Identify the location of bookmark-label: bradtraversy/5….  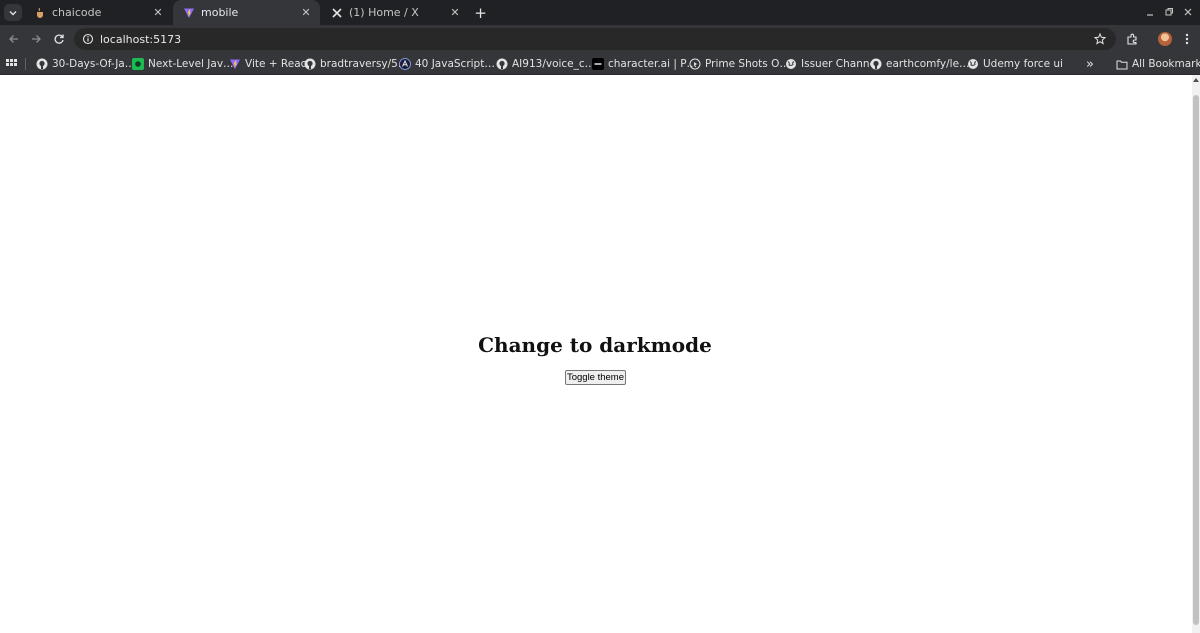
(364, 64).